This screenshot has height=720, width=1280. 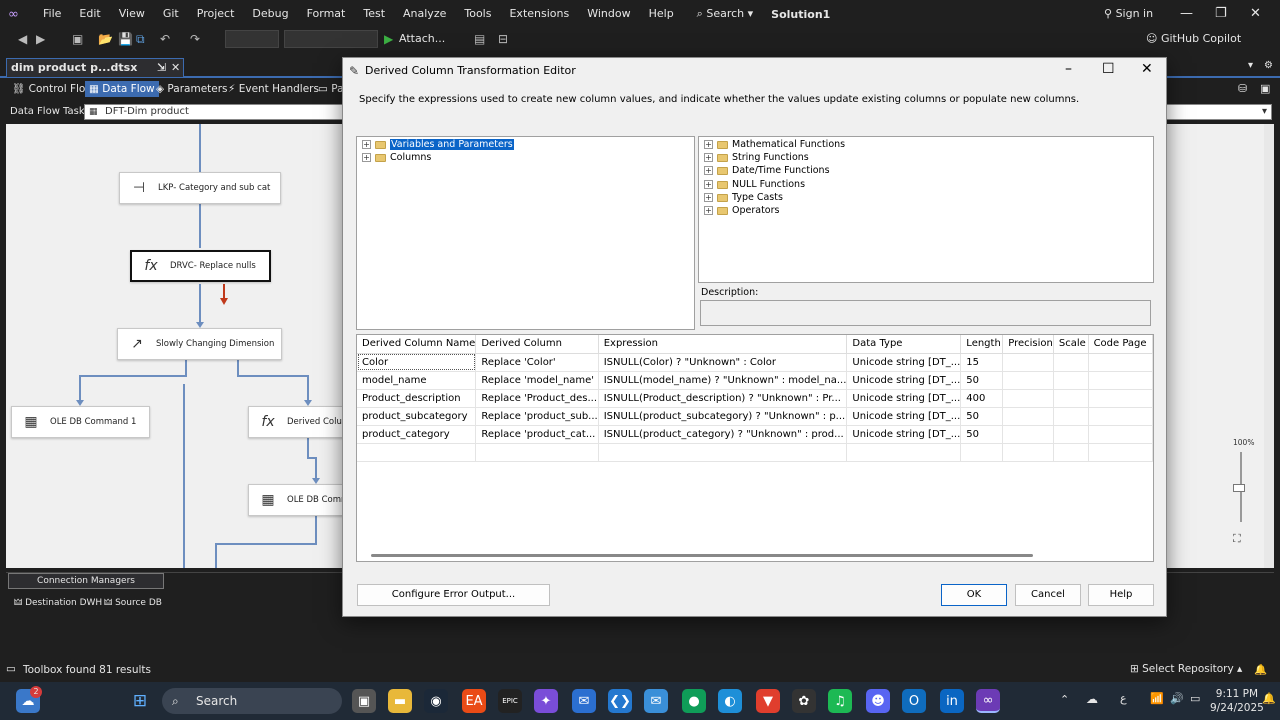 What do you see at coordinates (1269, 698) in the screenshot?
I see `notification-center-icon: 🔔` at bounding box center [1269, 698].